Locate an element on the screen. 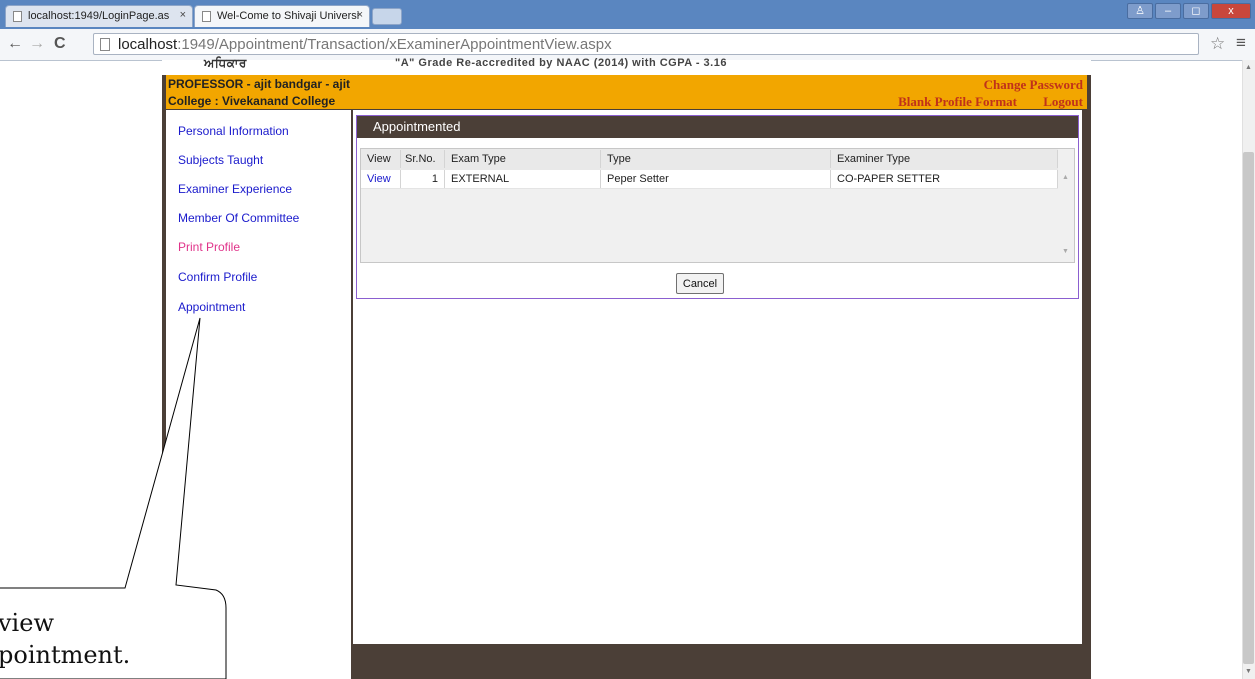 This screenshot has height=679, width=1255. sidebar-item-examiner-experience: Examiner Experience is located at coordinates (235, 189).